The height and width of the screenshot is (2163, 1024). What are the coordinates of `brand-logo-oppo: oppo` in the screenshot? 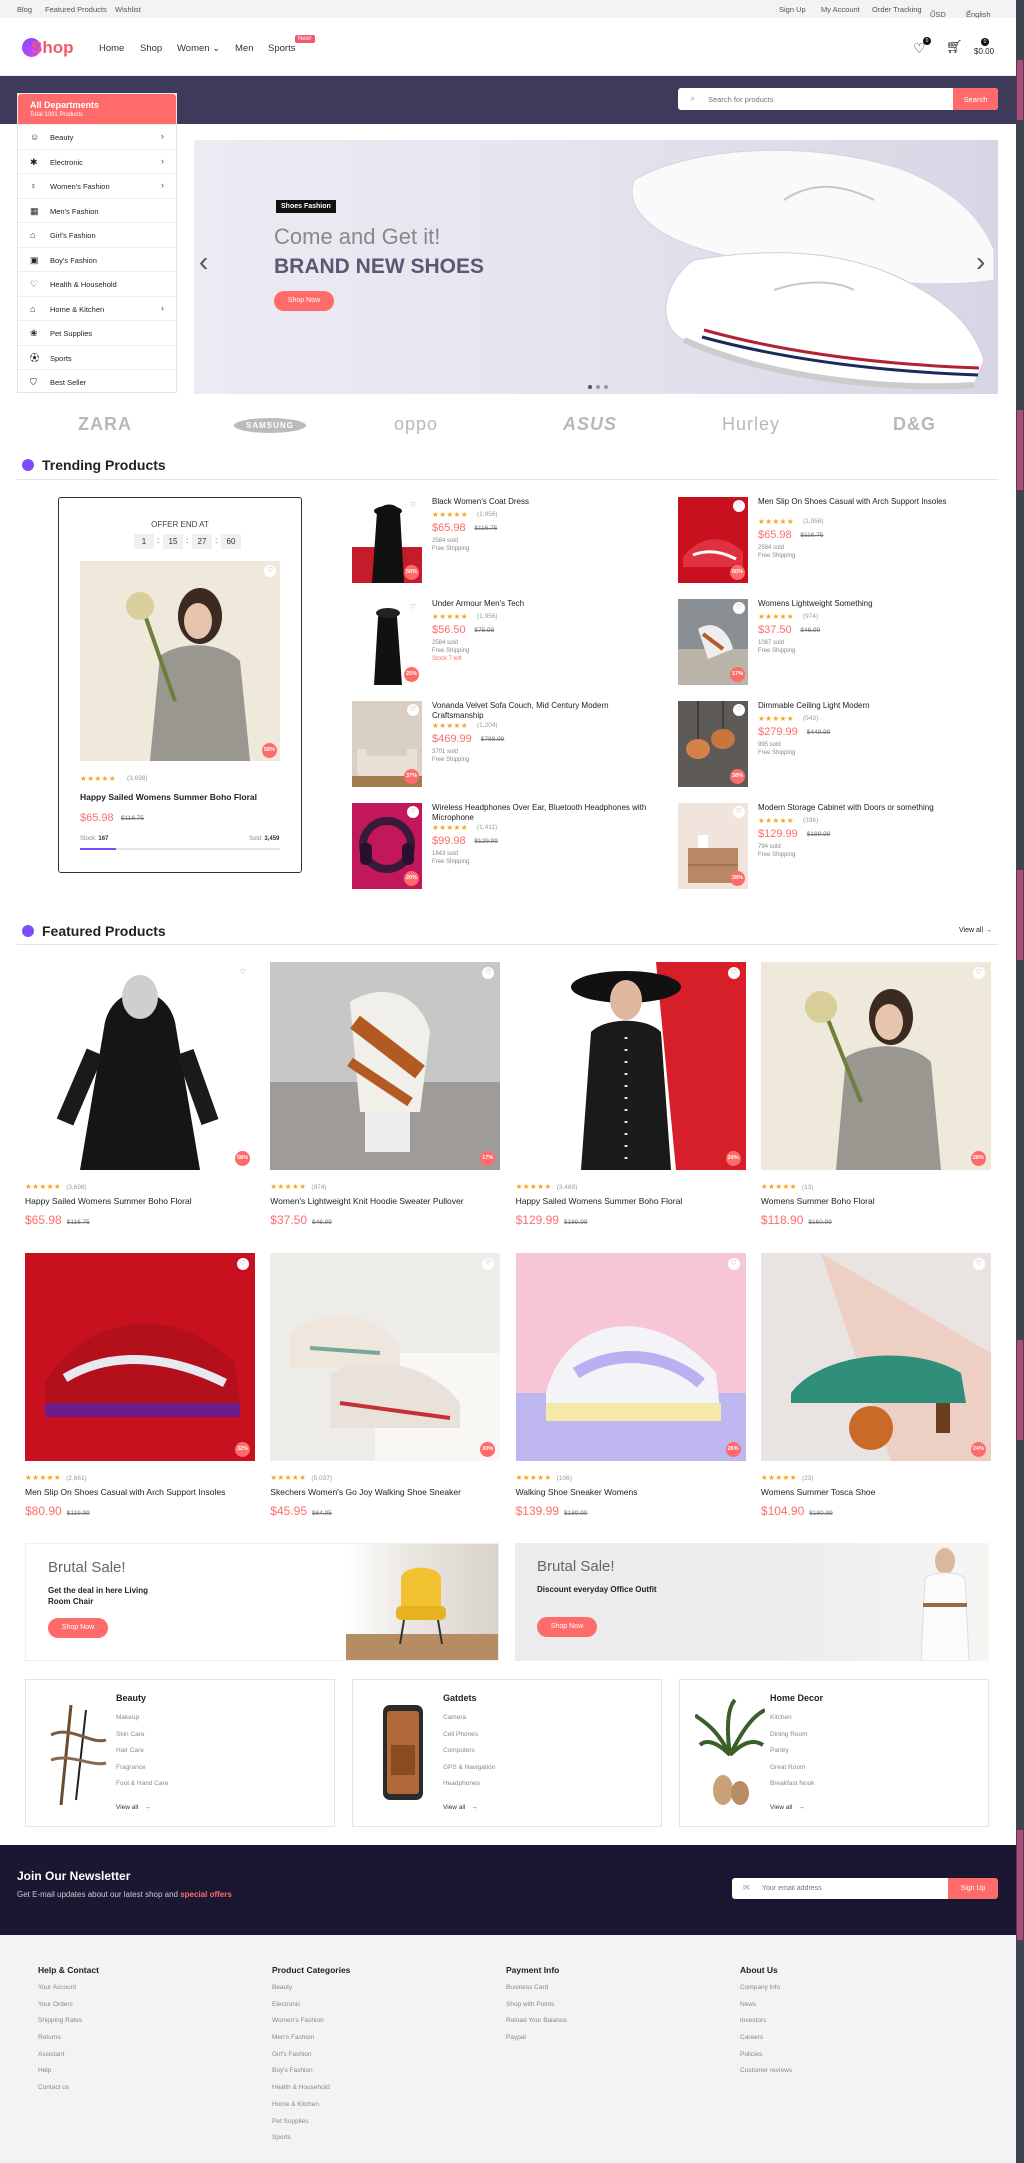 It's located at (416, 424).